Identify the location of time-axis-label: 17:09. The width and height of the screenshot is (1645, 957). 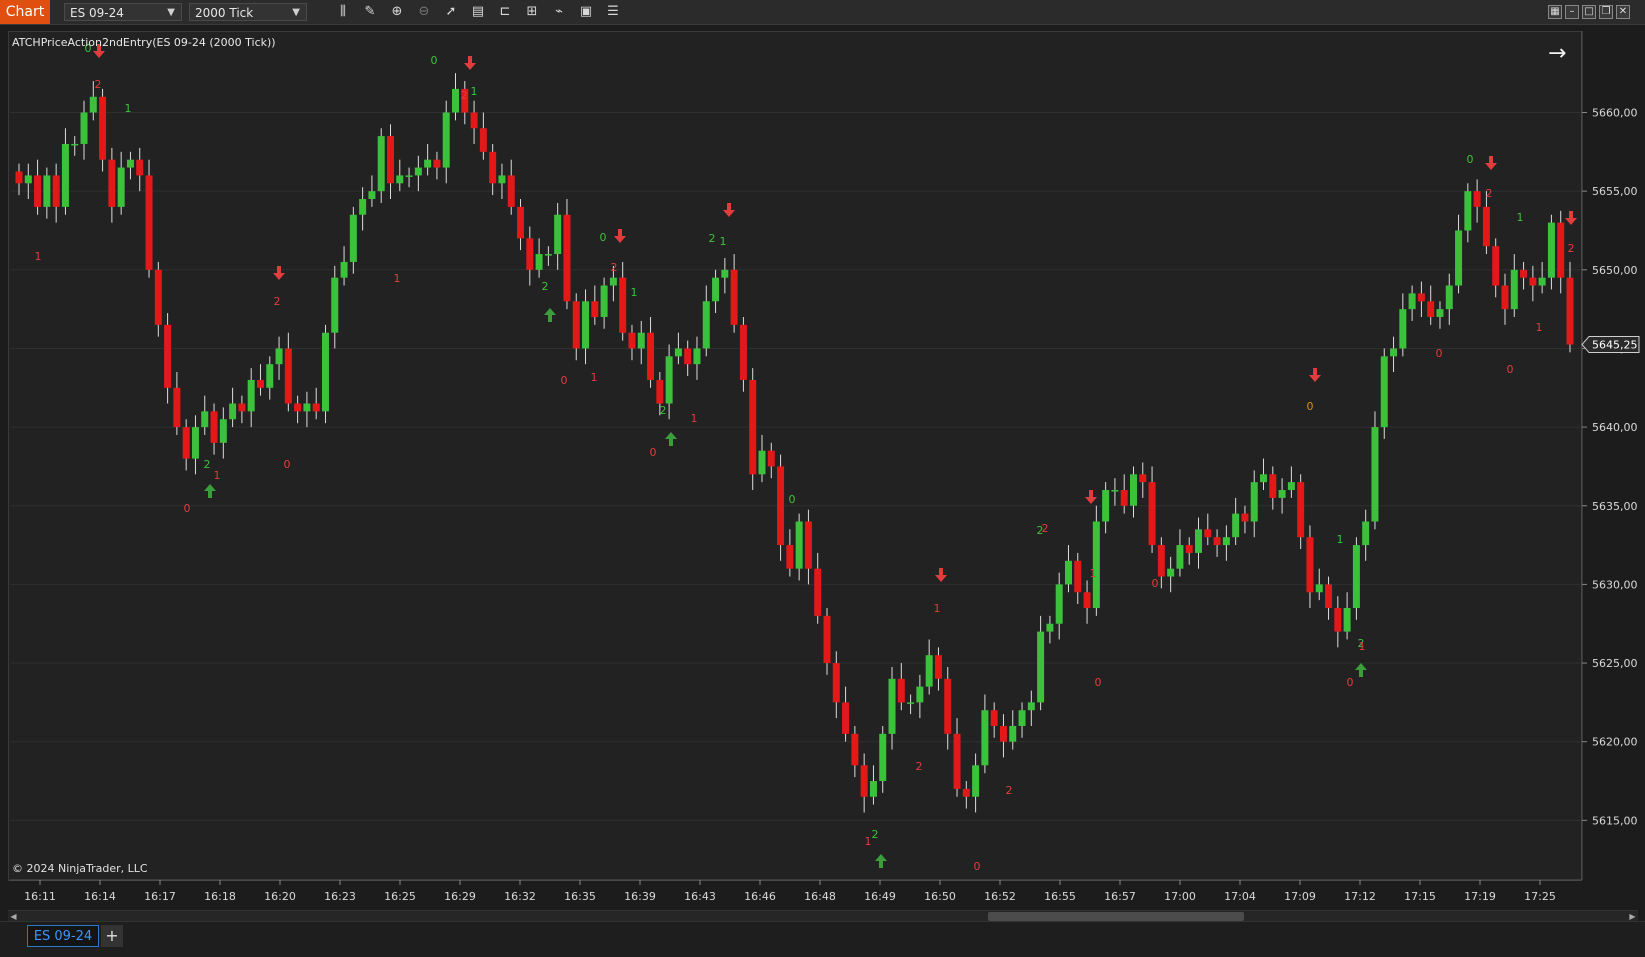
(1300, 896).